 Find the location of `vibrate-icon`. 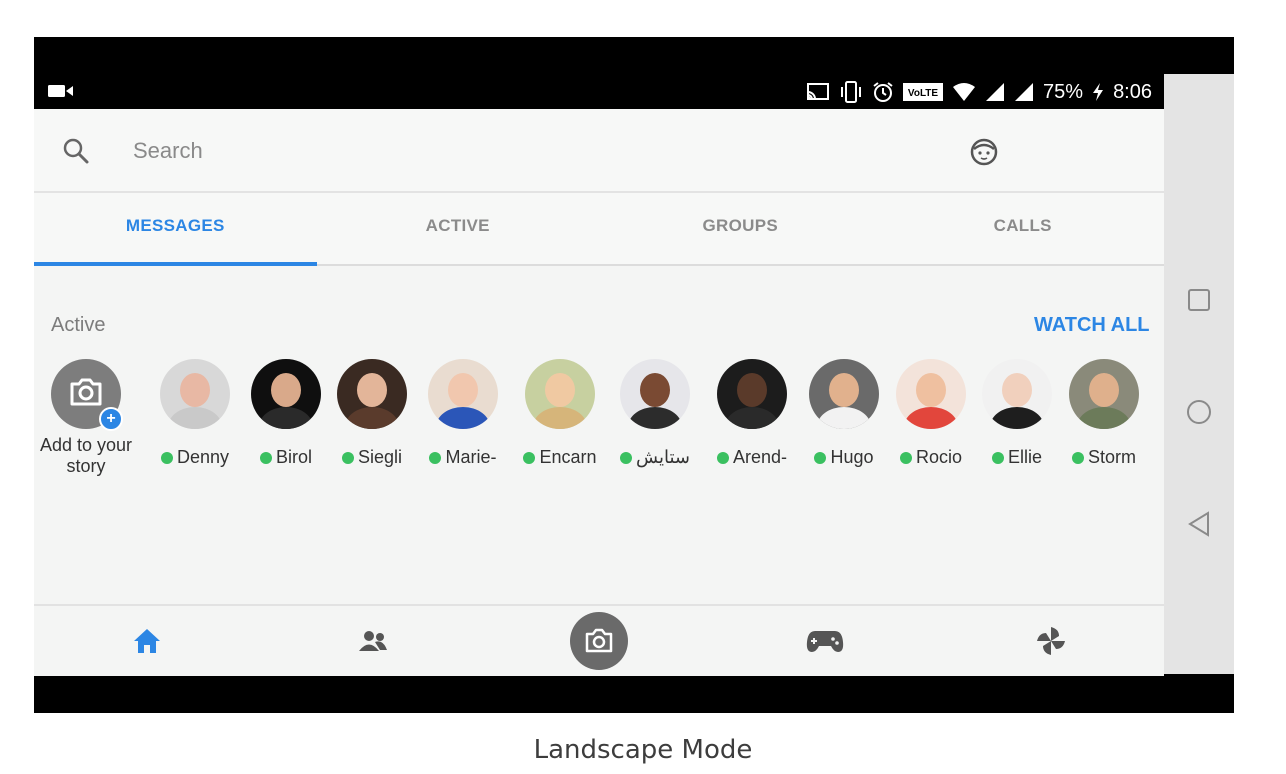

vibrate-icon is located at coordinates (851, 92).